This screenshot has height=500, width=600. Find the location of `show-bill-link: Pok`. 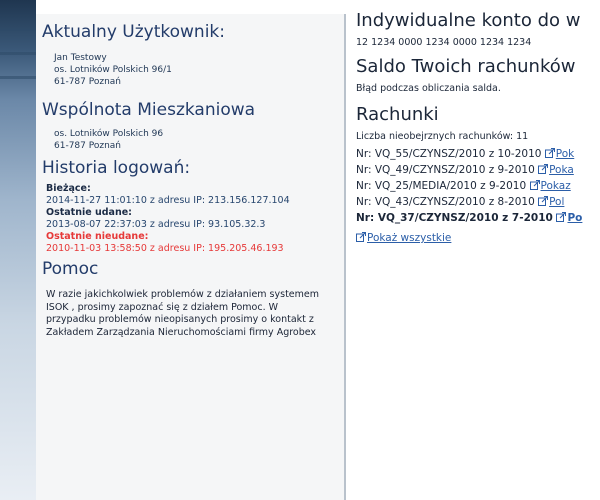

show-bill-link: Pok is located at coordinates (559, 154).